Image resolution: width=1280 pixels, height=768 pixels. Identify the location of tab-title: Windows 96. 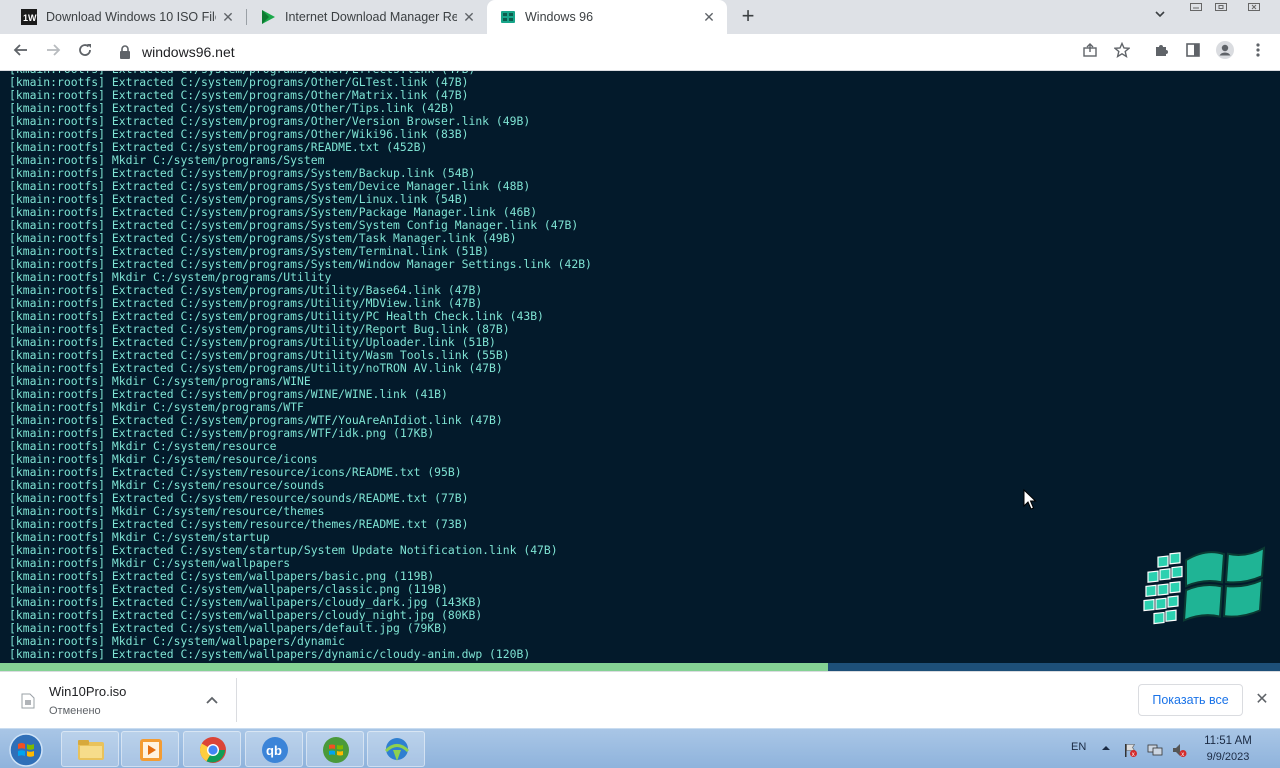
(559, 17).